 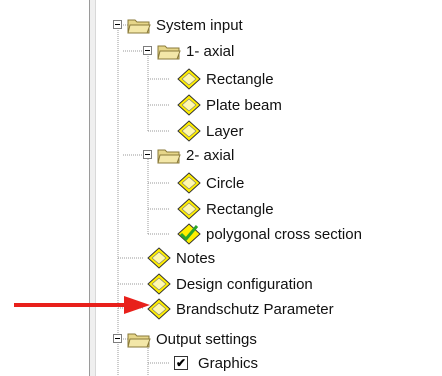 What do you see at coordinates (189, 234) in the screenshot?
I see `diamond-checkmark-icon` at bounding box center [189, 234].